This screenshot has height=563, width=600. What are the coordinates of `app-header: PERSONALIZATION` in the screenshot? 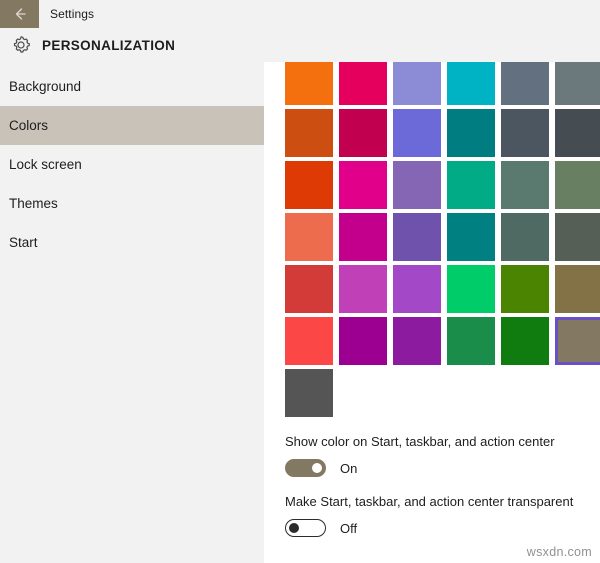 It's located at (300, 45).